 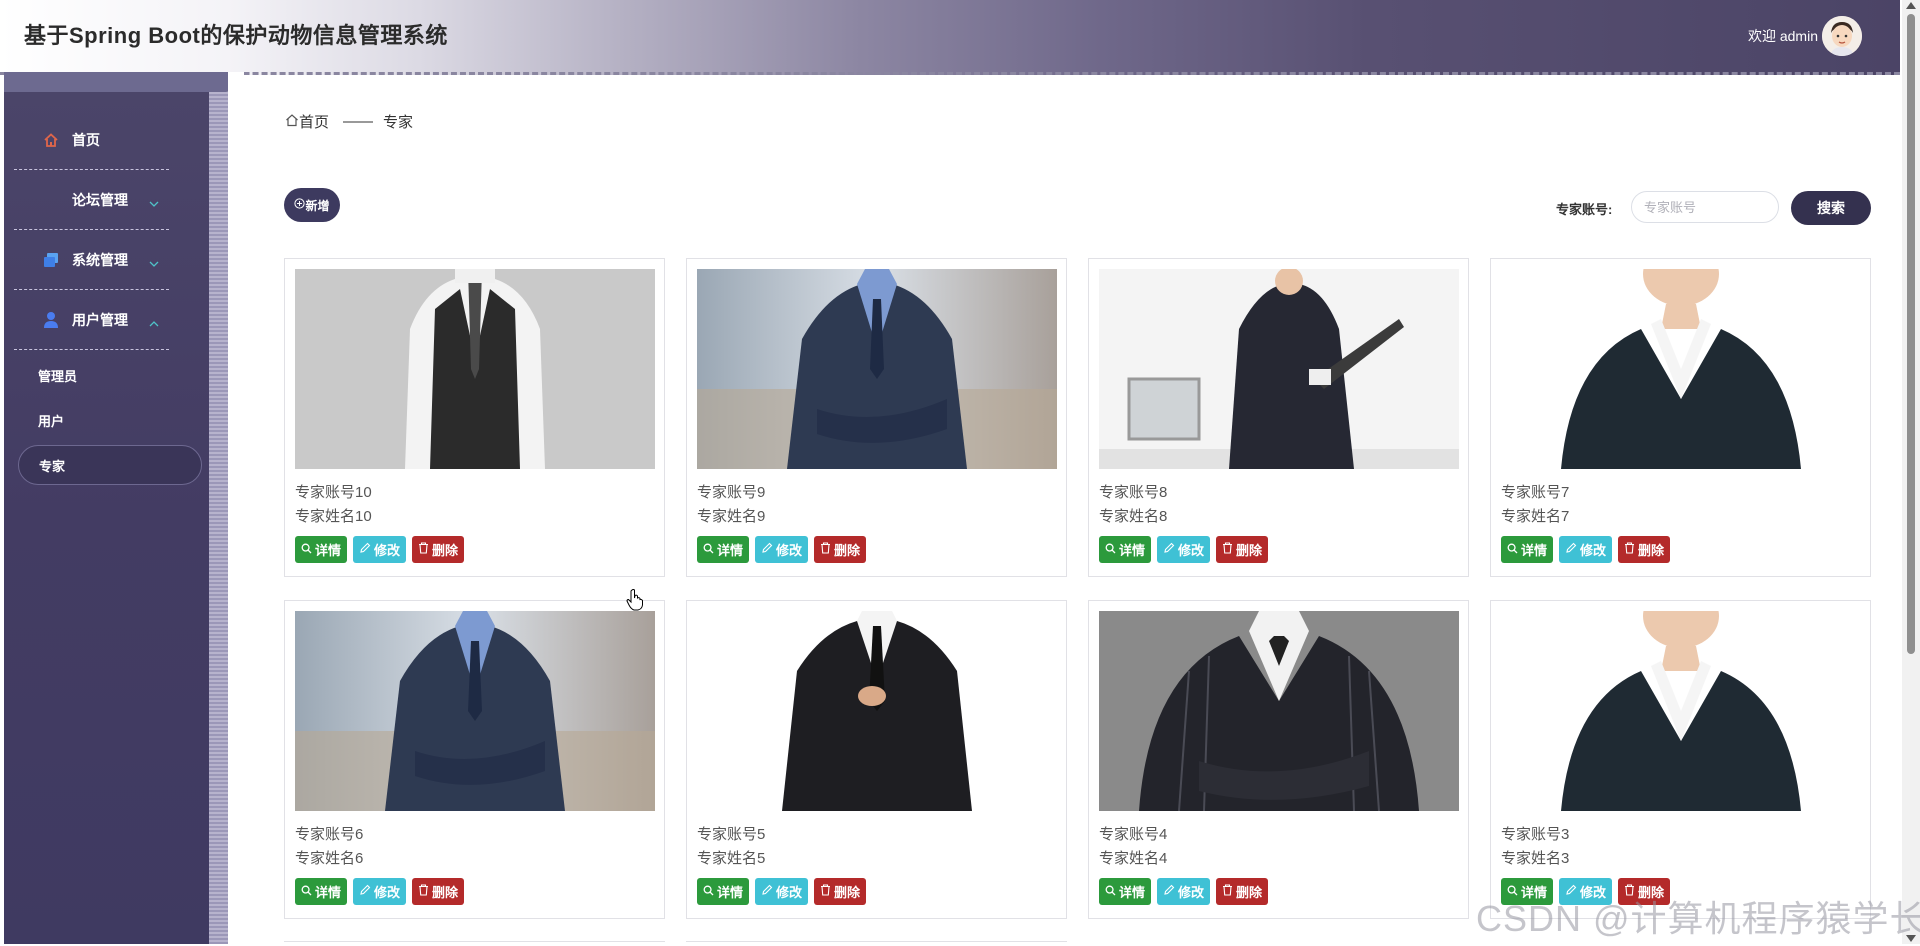 What do you see at coordinates (218, 518) in the screenshot?
I see `sidebar-stripe-decoration` at bounding box center [218, 518].